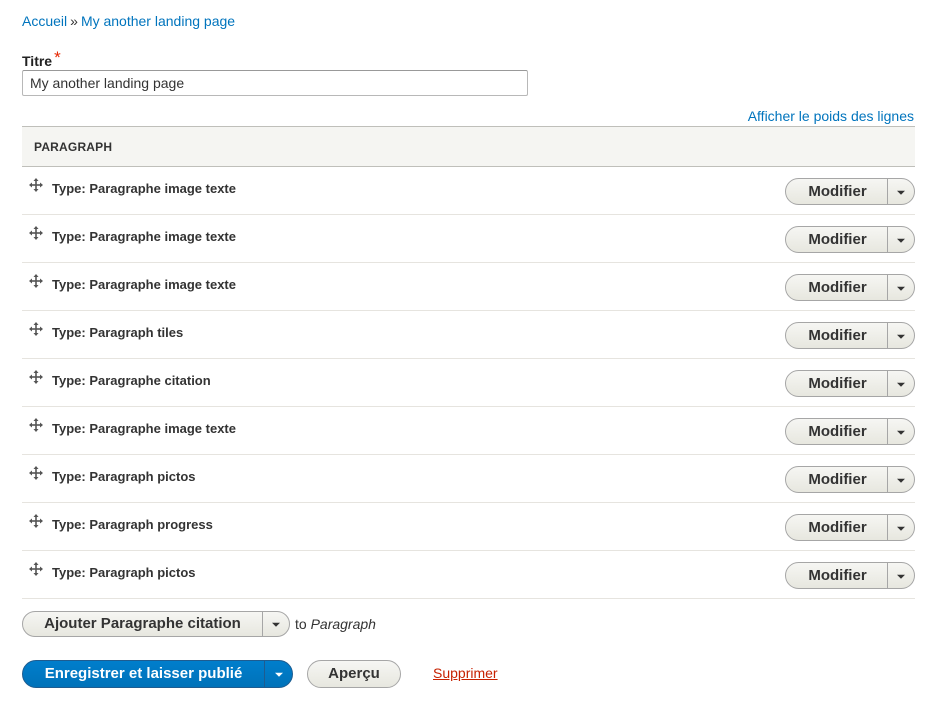 The height and width of the screenshot is (708, 936). What do you see at coordinates (131, 380) in the screenshot?
I see `paragraph-row-type: Type: Paragraphe citation` at bounding box center [131, 380].